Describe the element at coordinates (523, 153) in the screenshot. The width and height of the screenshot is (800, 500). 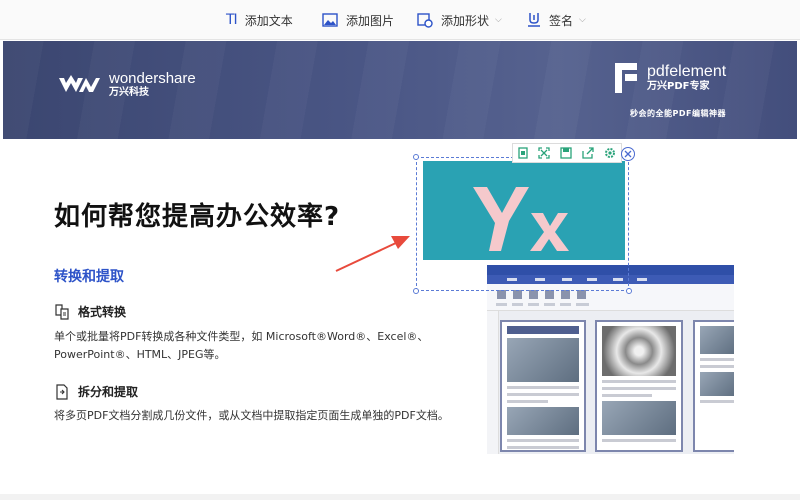
I see `crop-icon` at that location.